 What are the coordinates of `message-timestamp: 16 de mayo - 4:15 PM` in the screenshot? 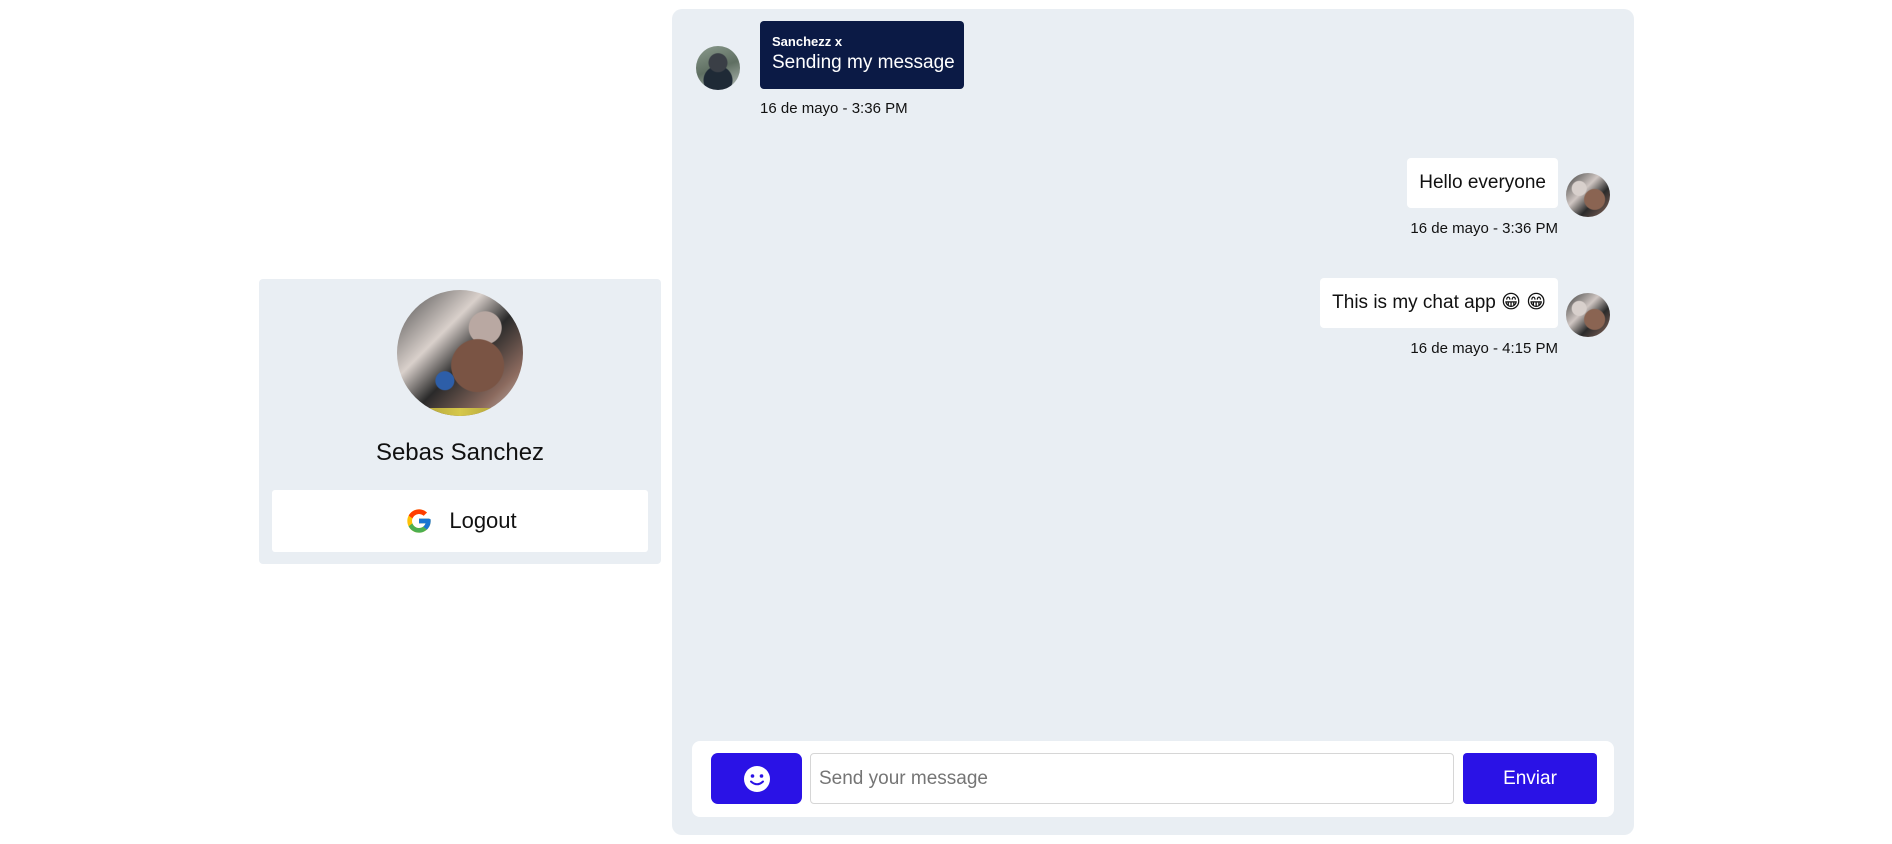 It's located at (1484, 348).